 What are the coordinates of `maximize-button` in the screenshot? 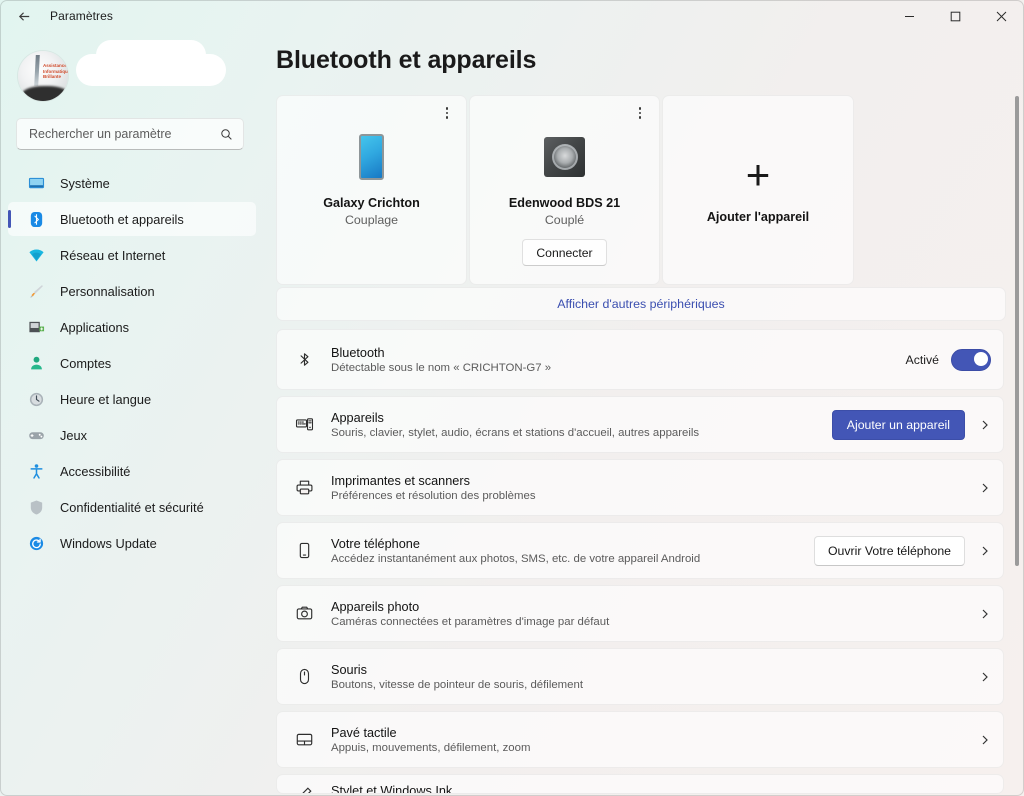 It's located at (955, 16).